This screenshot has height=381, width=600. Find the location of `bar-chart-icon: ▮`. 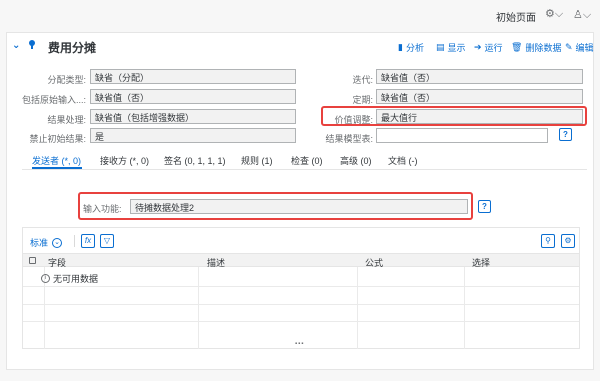

bar-chart-icon: ▮ is located at coordinates (400, 47).